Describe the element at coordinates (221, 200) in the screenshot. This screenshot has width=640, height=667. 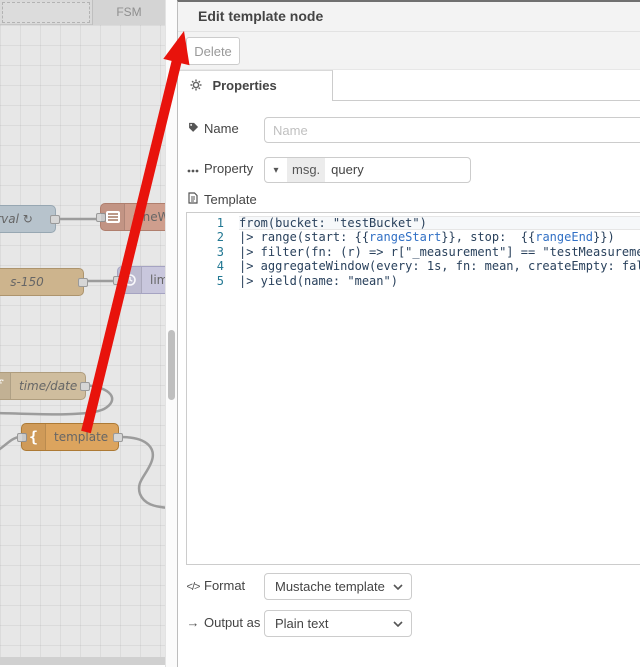
I see `template-label: Template` at that location.